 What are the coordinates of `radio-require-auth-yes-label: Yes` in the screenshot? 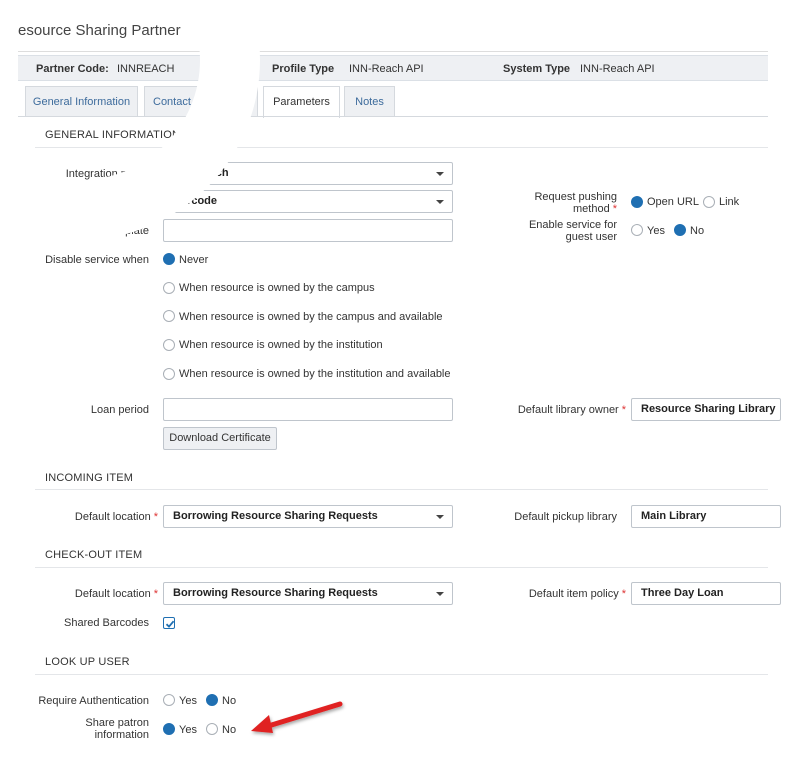 It's located at (188, 701).